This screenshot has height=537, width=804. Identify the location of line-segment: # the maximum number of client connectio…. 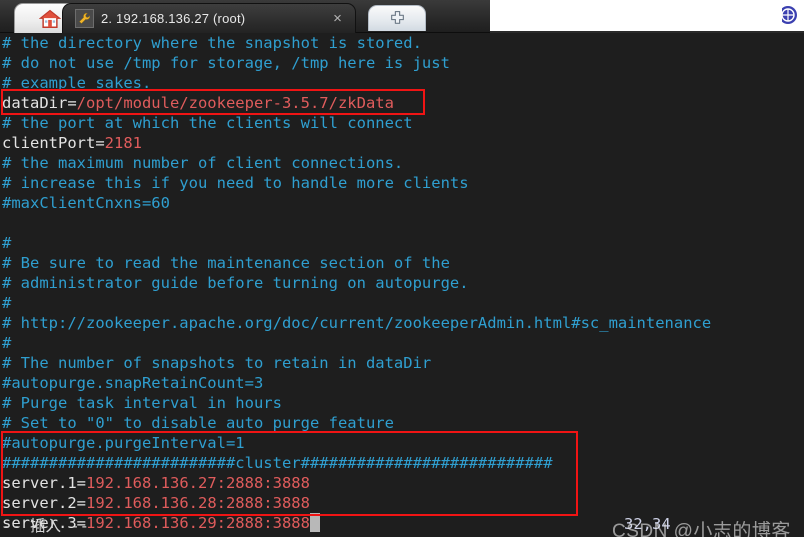
(203, 163).